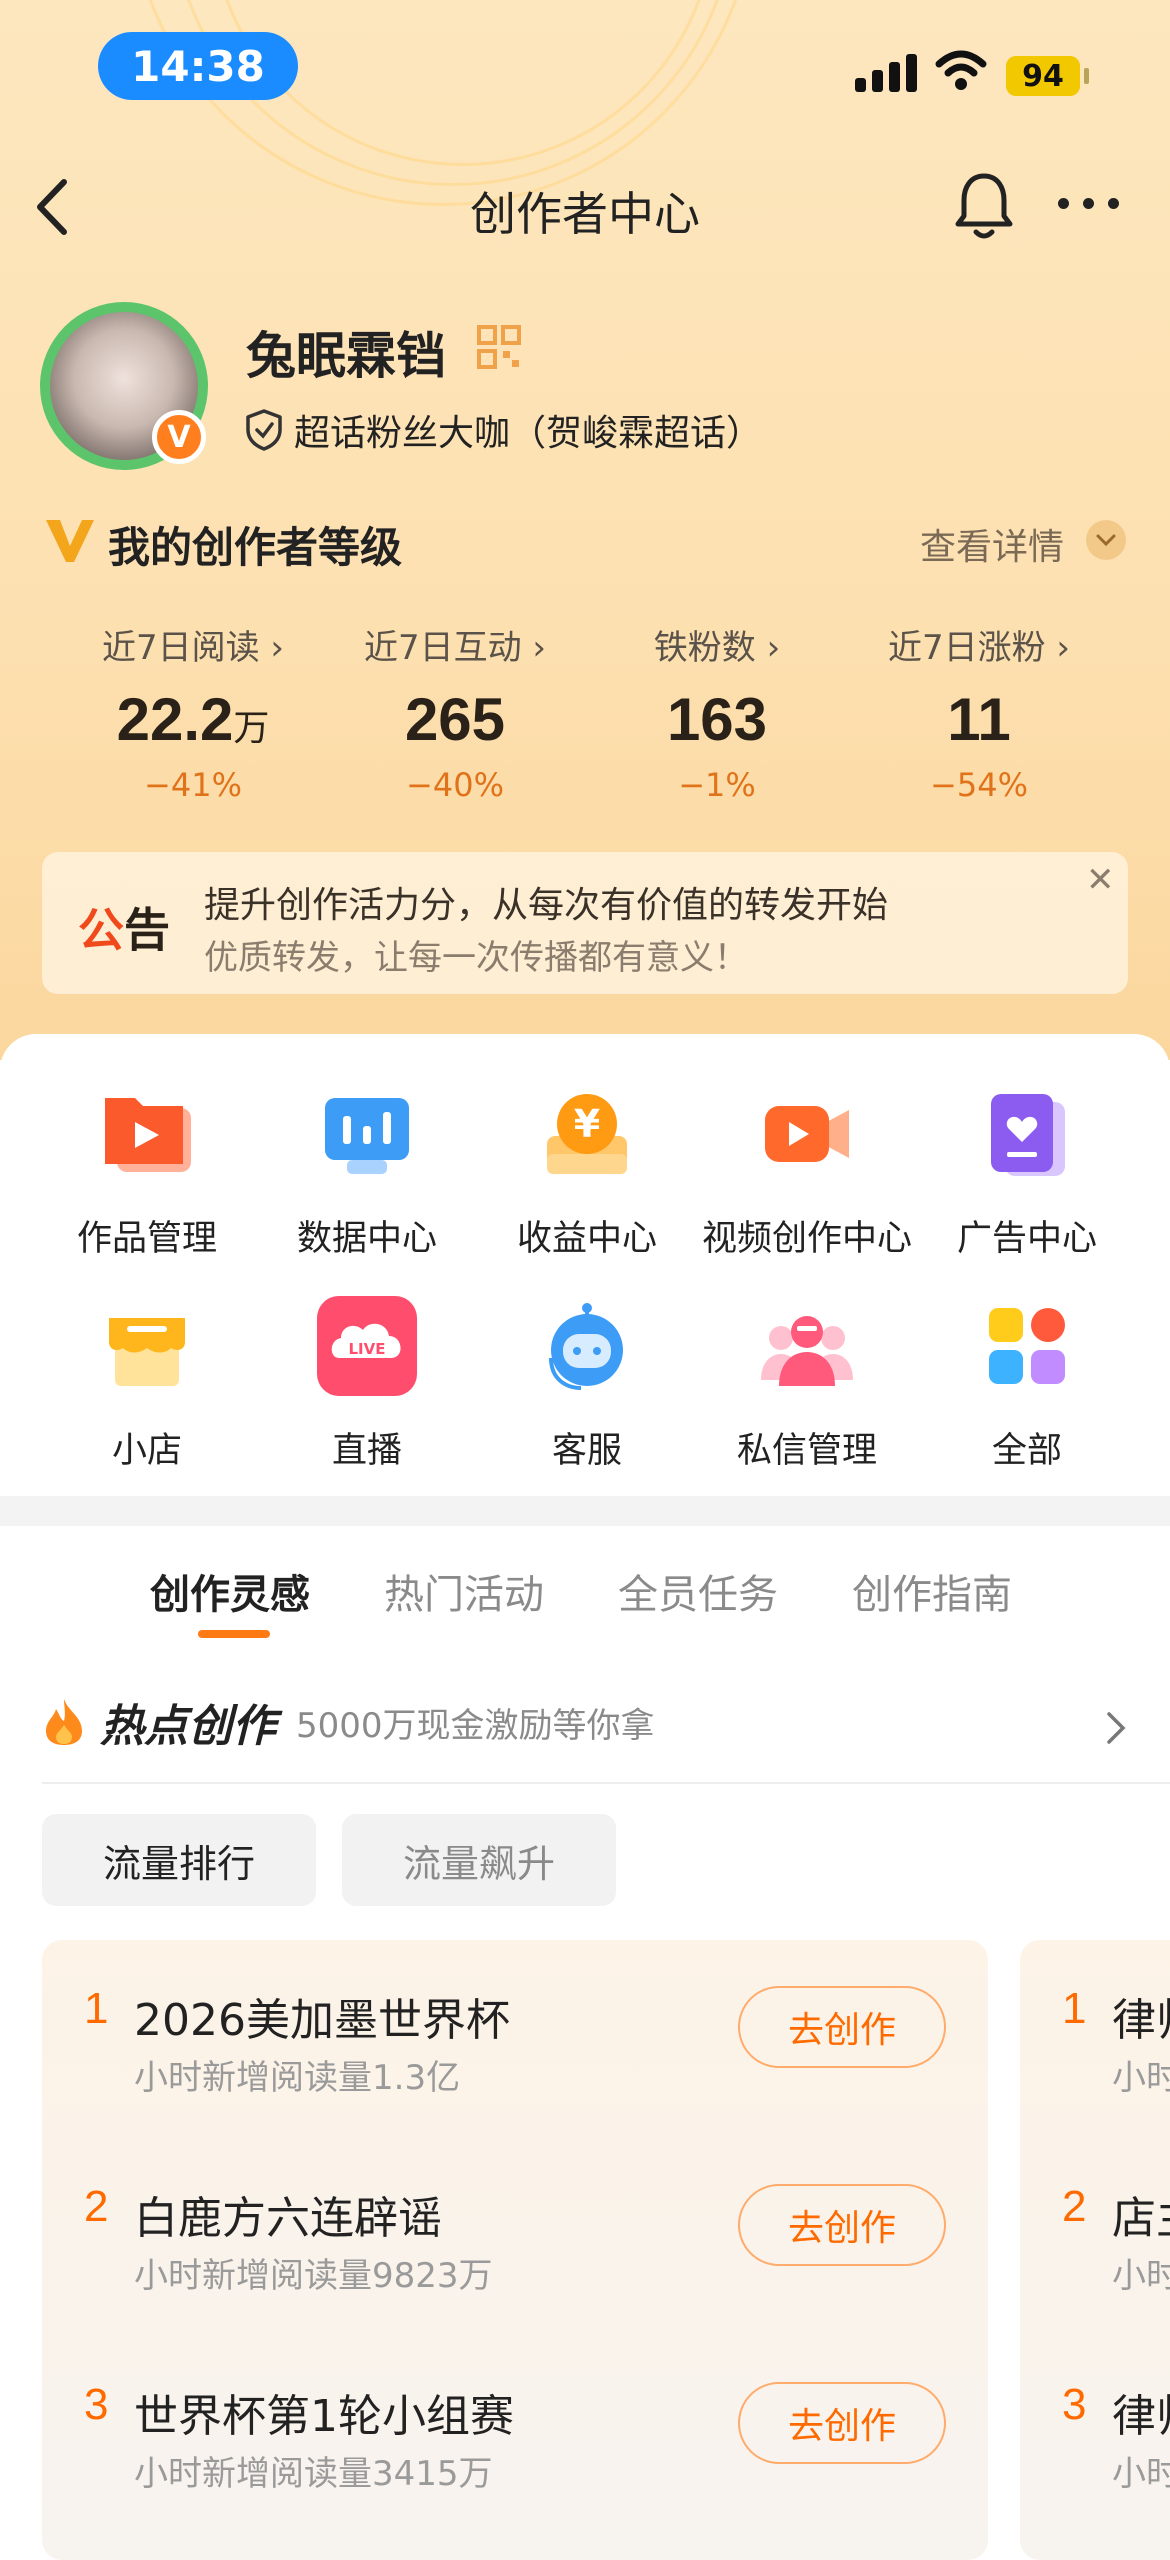 Image resolution: width=1170 pixels, height=2560 pixels. Describe the element at coordinates (606, 1783) in the screenshot. I see `divider` at that location.